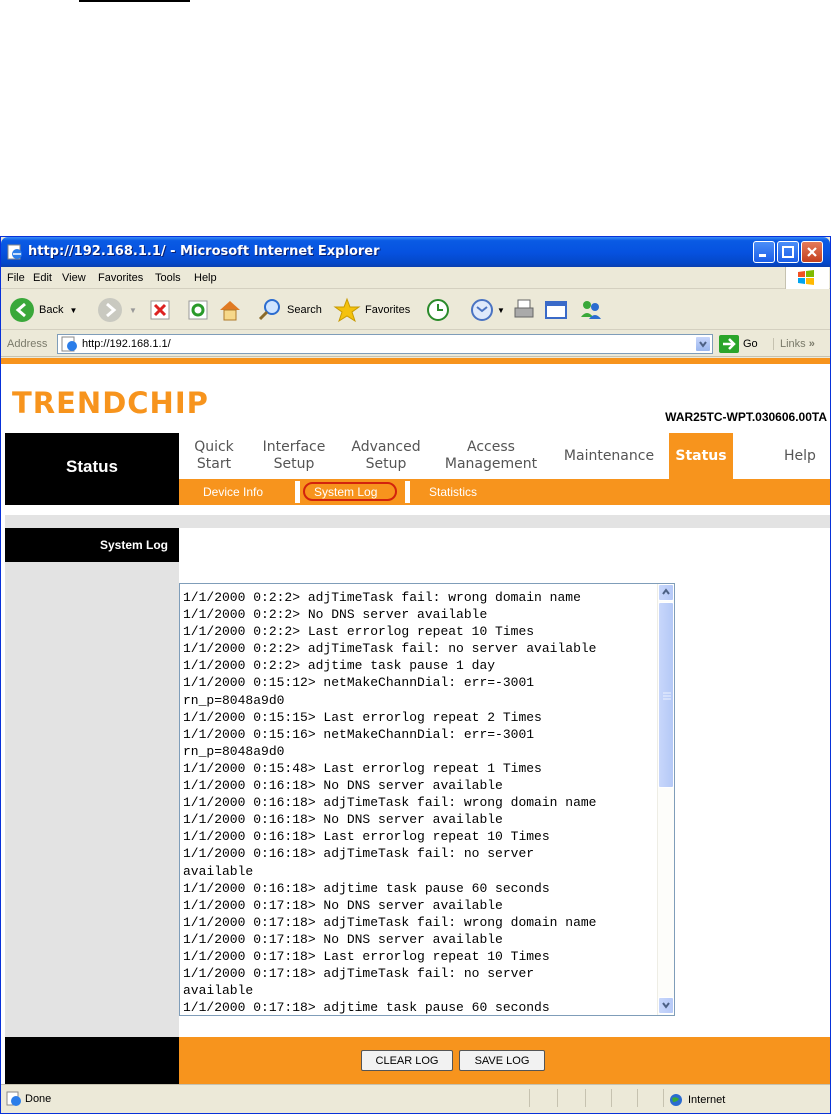 This screenshot has height=1114, width=831. I want to click on menu-view: View, so click(74, 278).